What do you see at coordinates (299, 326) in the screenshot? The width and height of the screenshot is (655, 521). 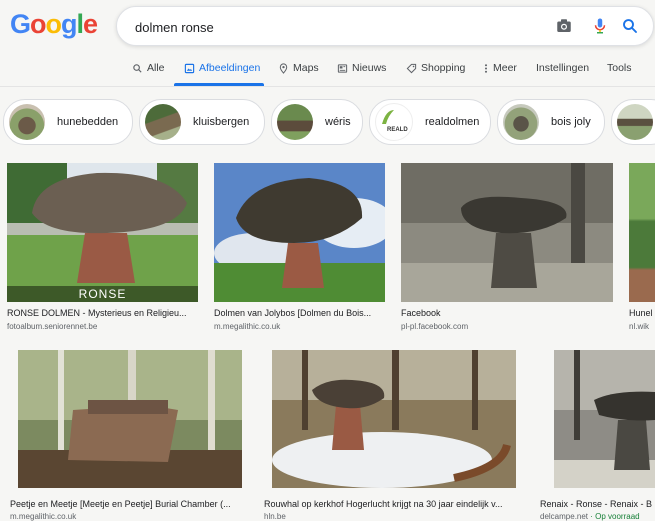 I see `result-source: m.megalithic.co.uk` at bounding box center [299, 326].